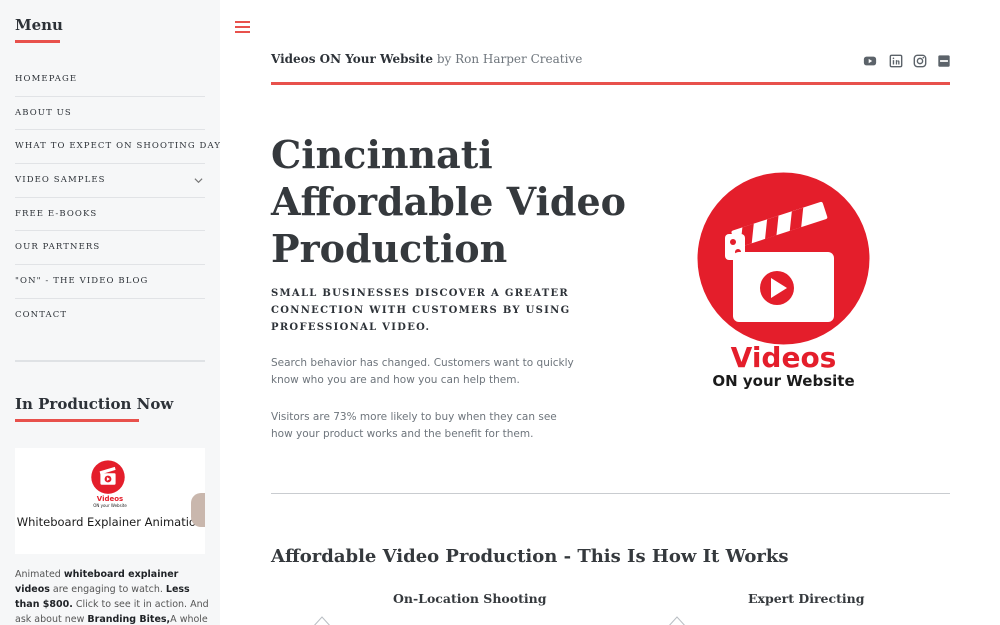 This screenshot has width=1000, height=625. I want to click on feature-title-on-location: On-Location Shooting, so click(470, 598).